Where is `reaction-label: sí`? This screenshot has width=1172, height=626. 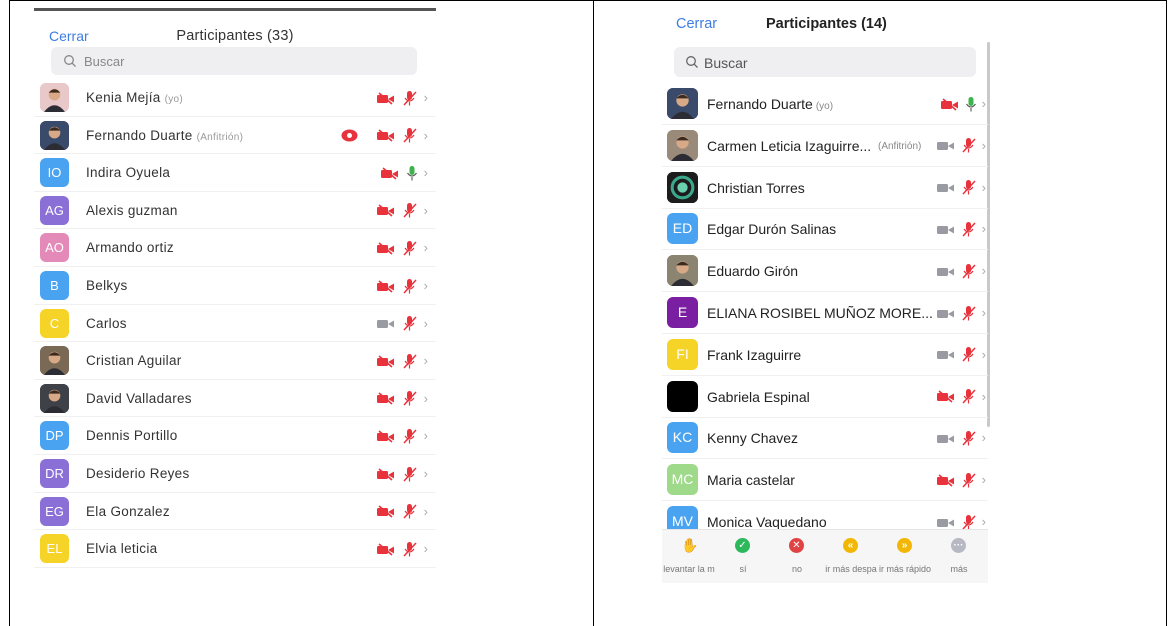 reaction-label: sí is located at coordinates (743, 569).